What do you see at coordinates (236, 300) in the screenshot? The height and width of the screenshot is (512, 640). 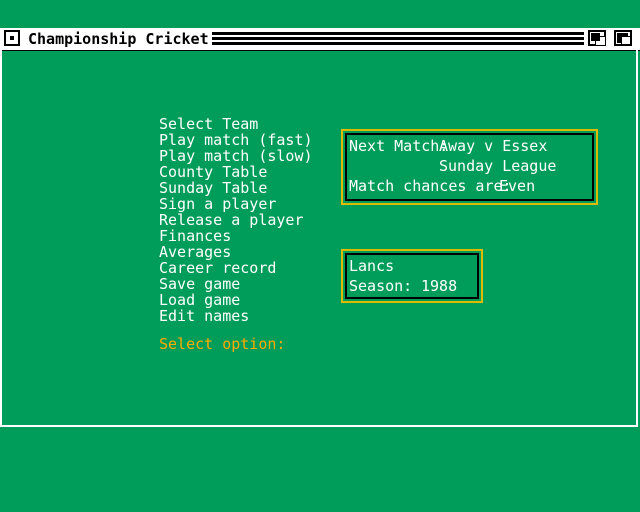 I see `menu-item-load-game: Load game` at bounding box center [236, 300].